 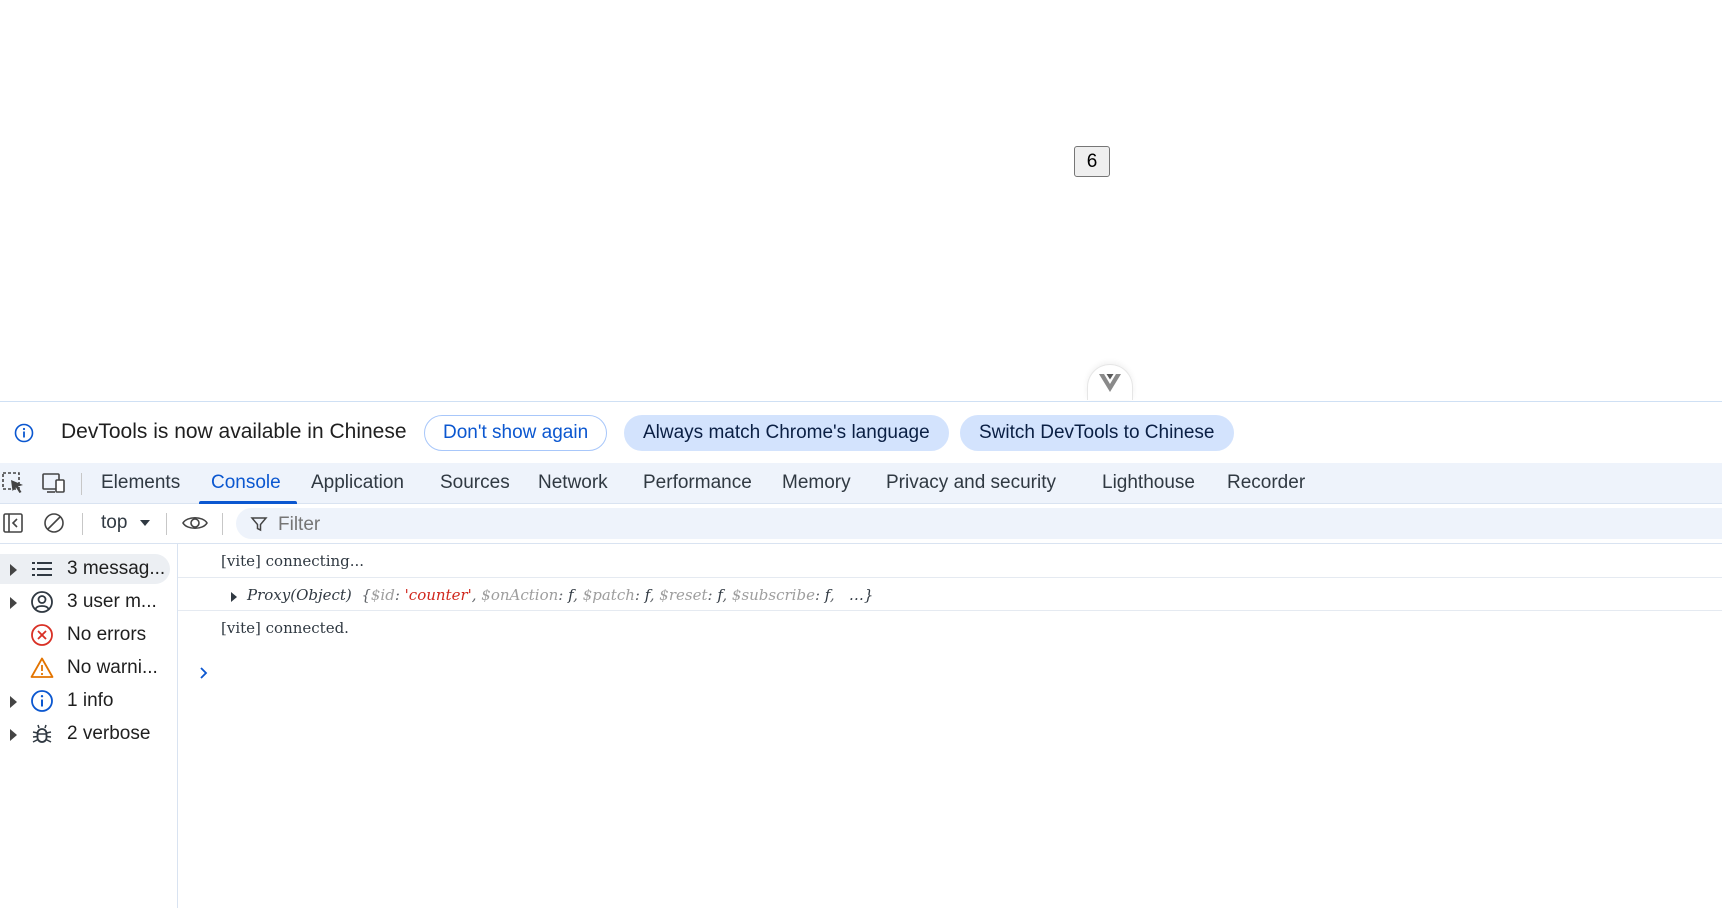 I want to click on vue-devtools-toggle, so click(x=1110, y=382).